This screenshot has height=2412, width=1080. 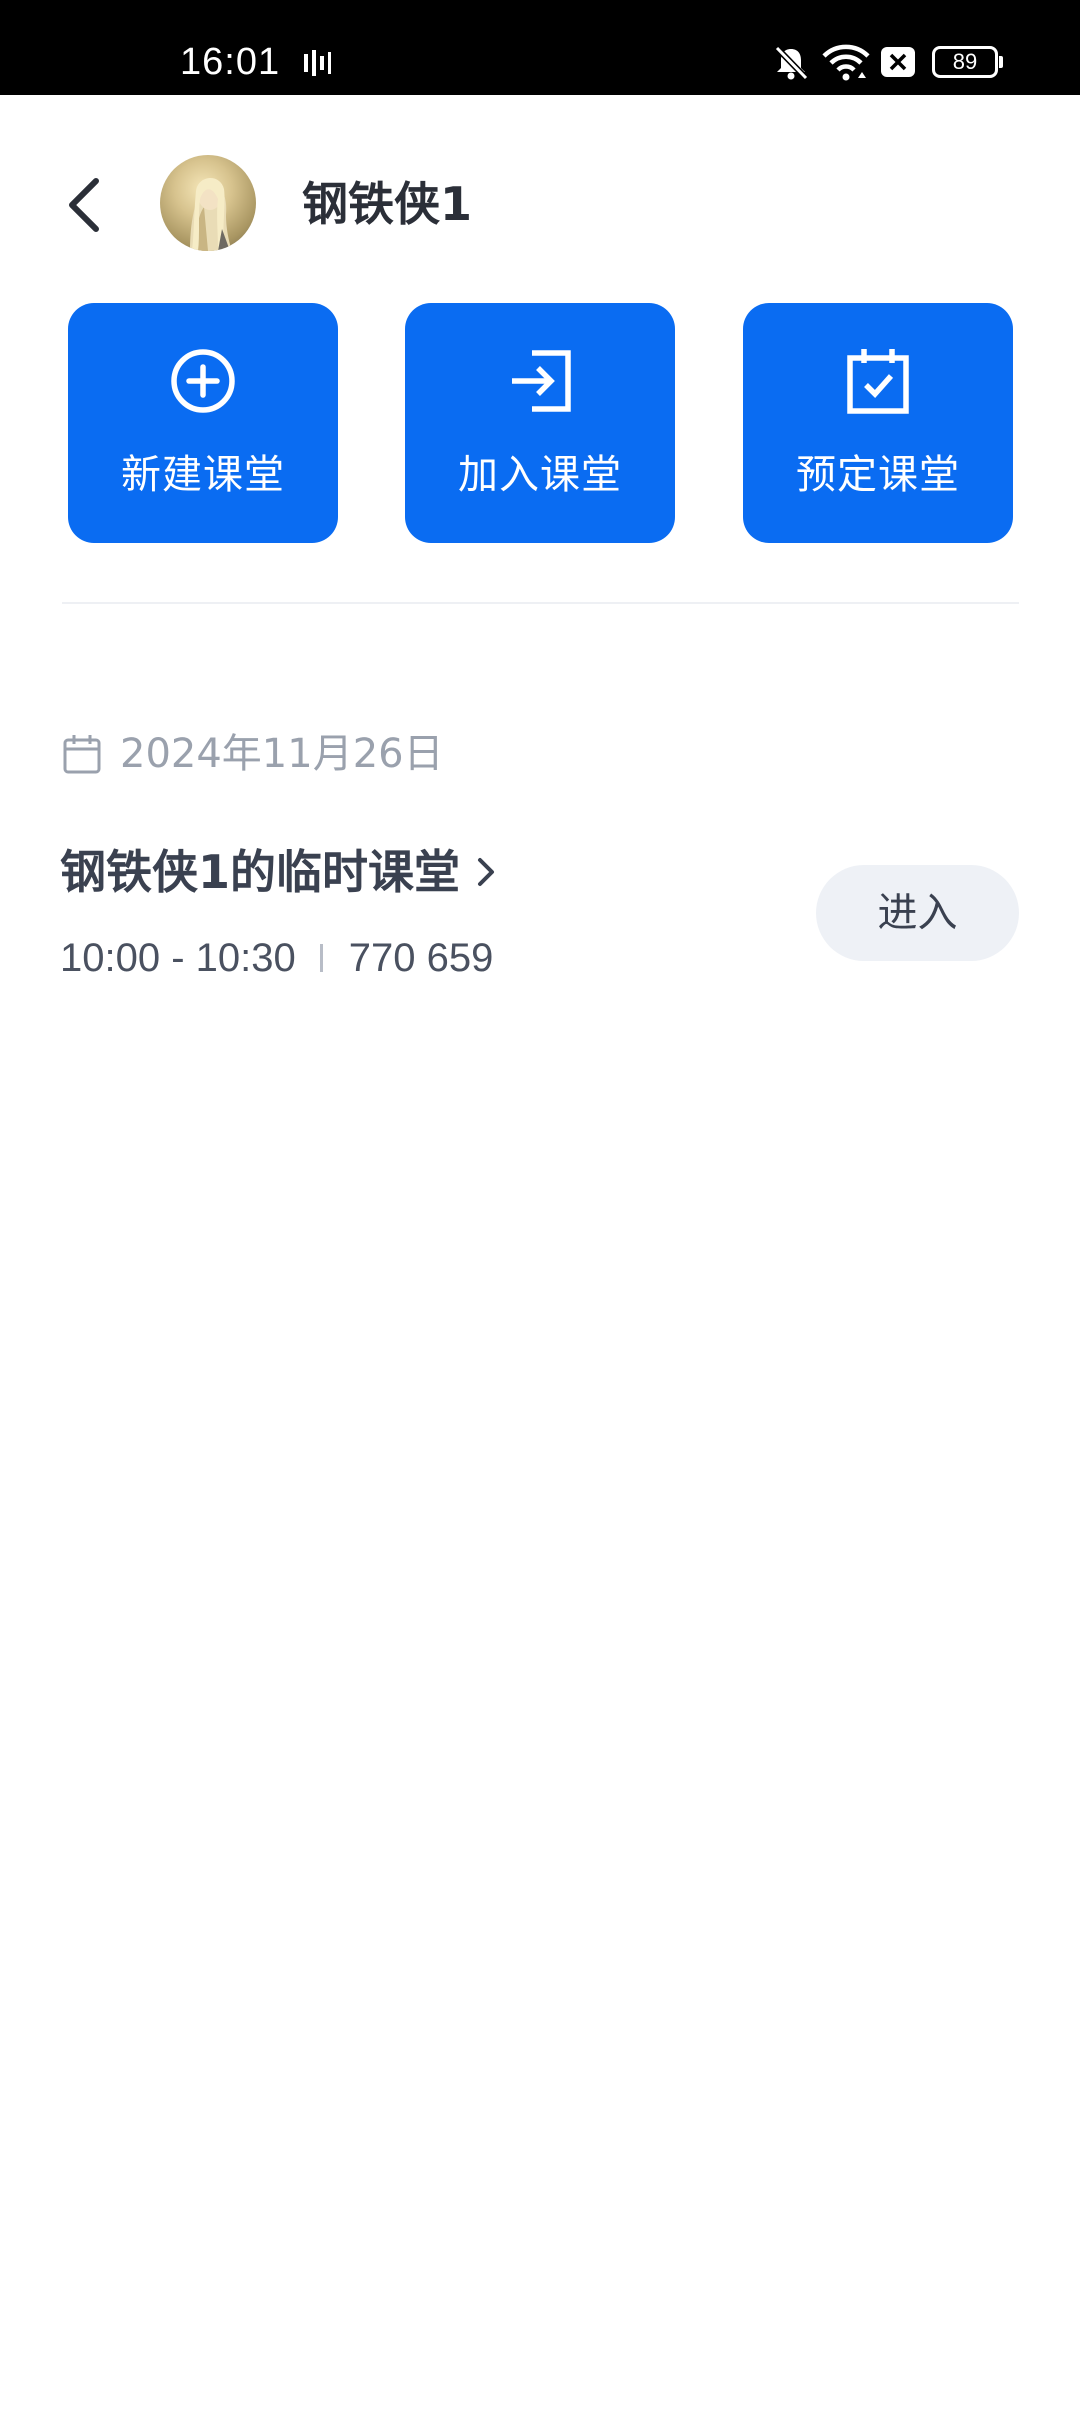 What do you see at coordinates (917, 913) in the screenshot?
I see `enter-button: 进入` at bounding box center [917, 913].